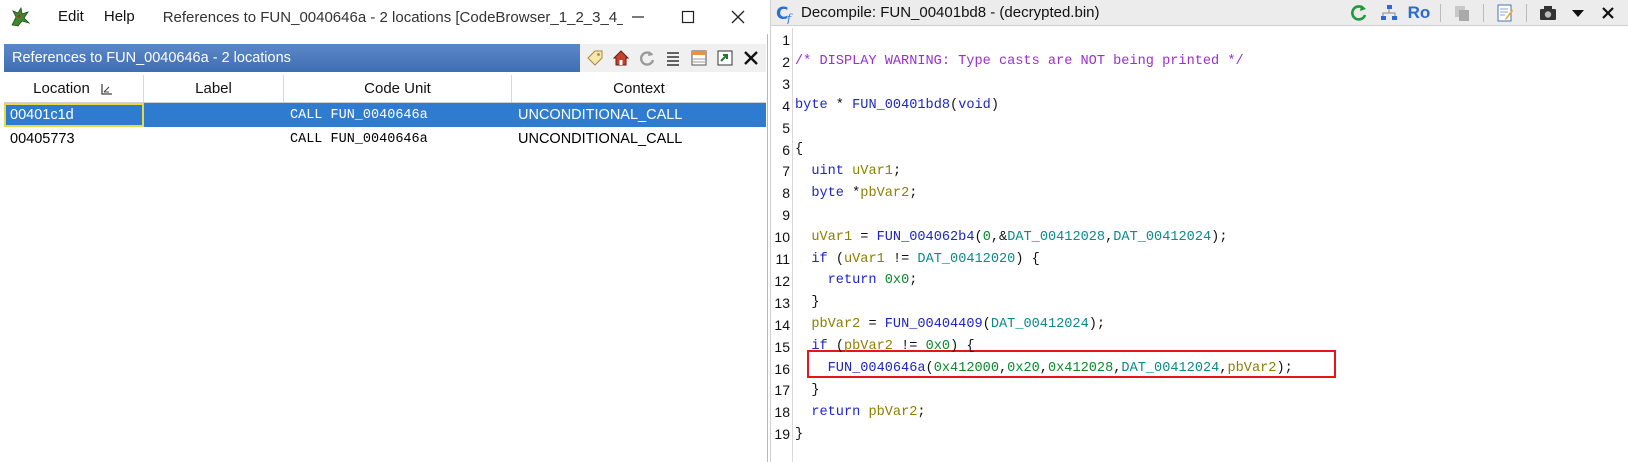 The height and width of the screenshot is (462, 1628). What do you see at coordinates (61, 88) in the screenshot?
I see `column-label: Location` at bounding box center [61, 88].